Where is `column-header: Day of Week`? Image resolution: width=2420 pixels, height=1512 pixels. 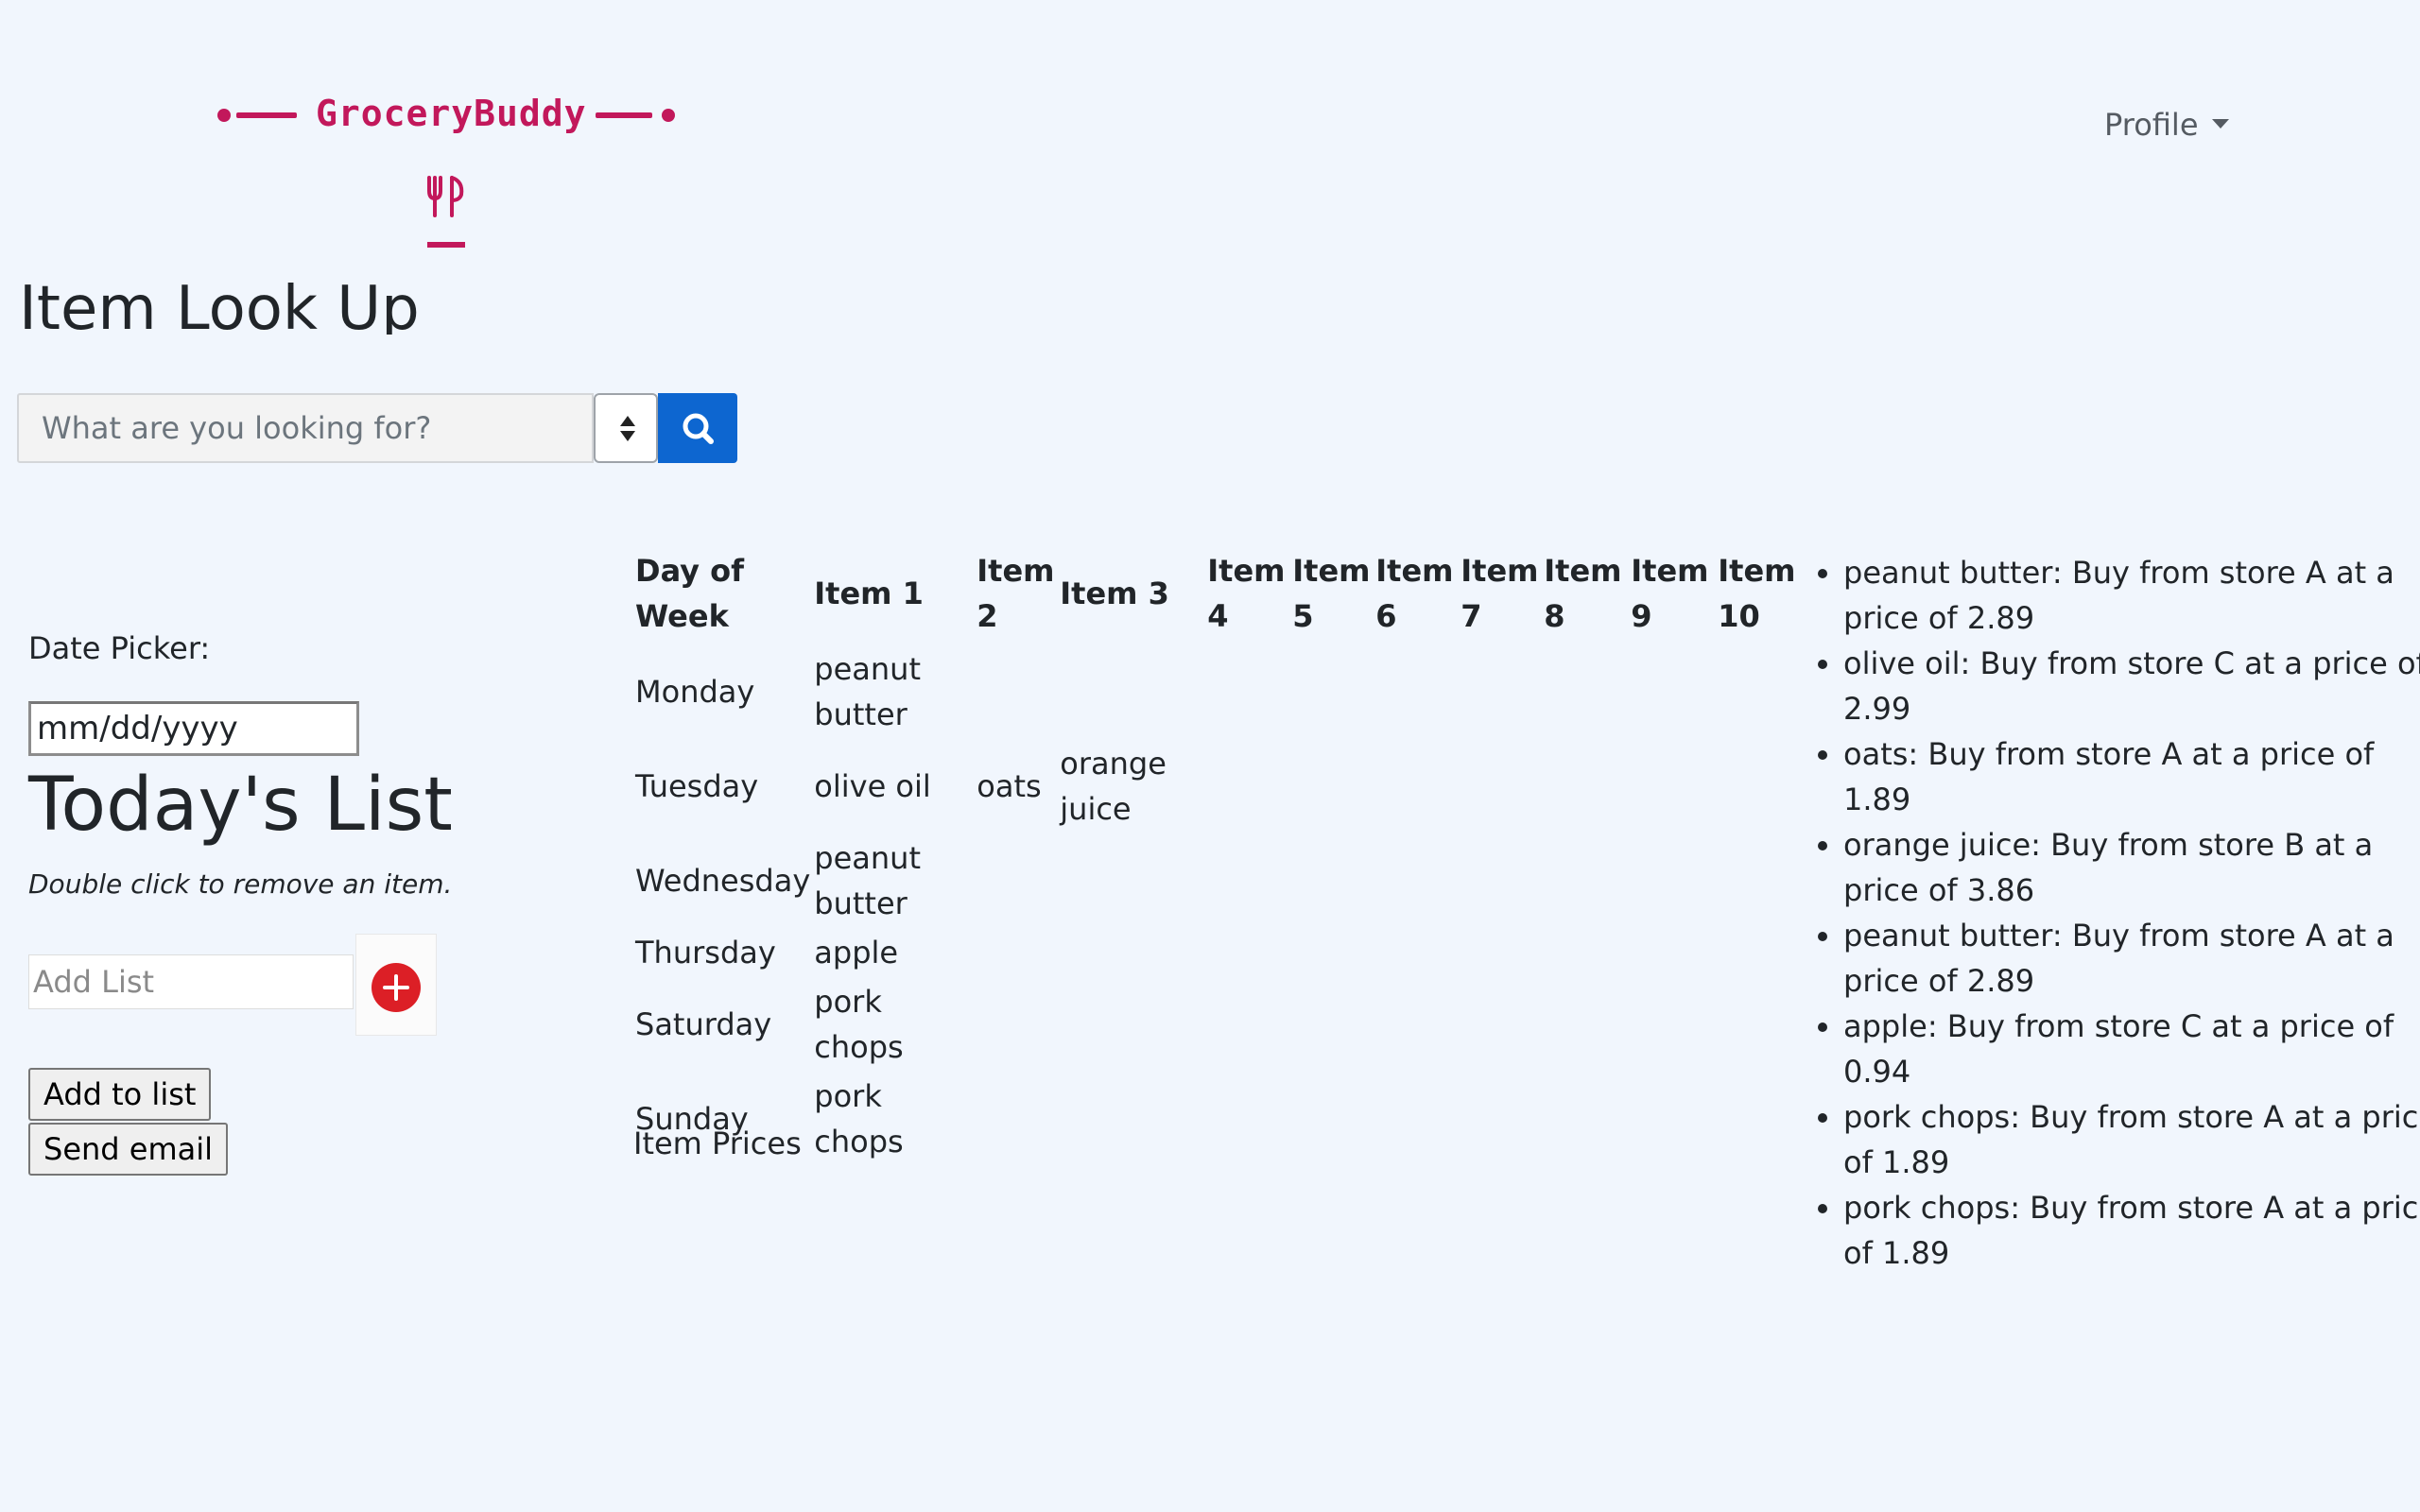
column-header: Day of Week is located at coordinates (690, 593).